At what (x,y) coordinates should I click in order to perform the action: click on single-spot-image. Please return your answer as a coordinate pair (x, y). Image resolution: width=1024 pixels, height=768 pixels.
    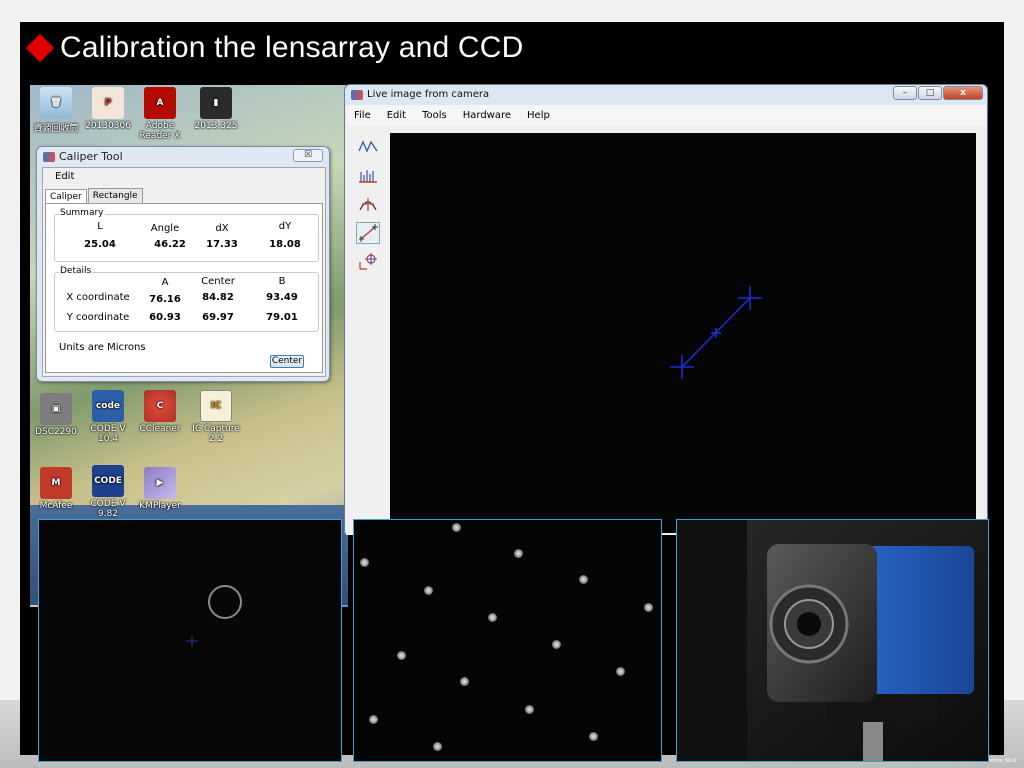
    Looking at the image, I should click on (190, 640).